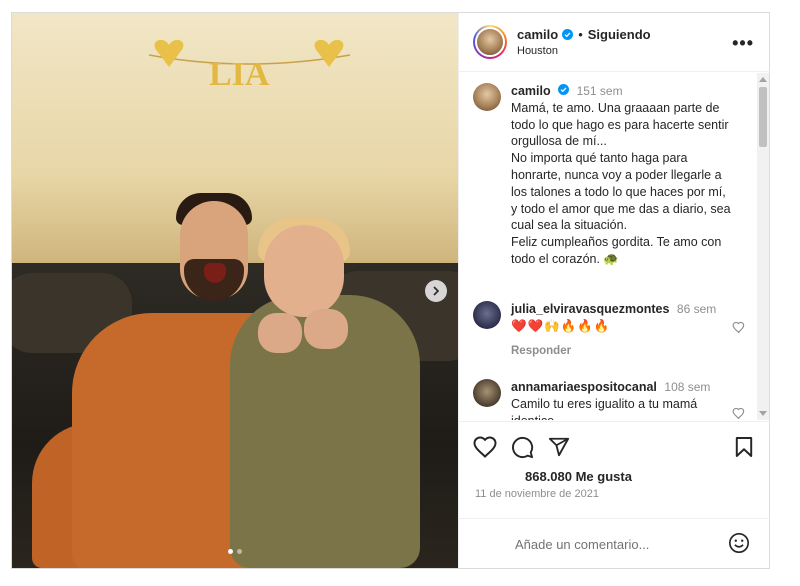  Describe the element at coordinates (620, 124) in the screenshot. I see `caption-line: todo lo que hago es para hacerte sentir` at that location.